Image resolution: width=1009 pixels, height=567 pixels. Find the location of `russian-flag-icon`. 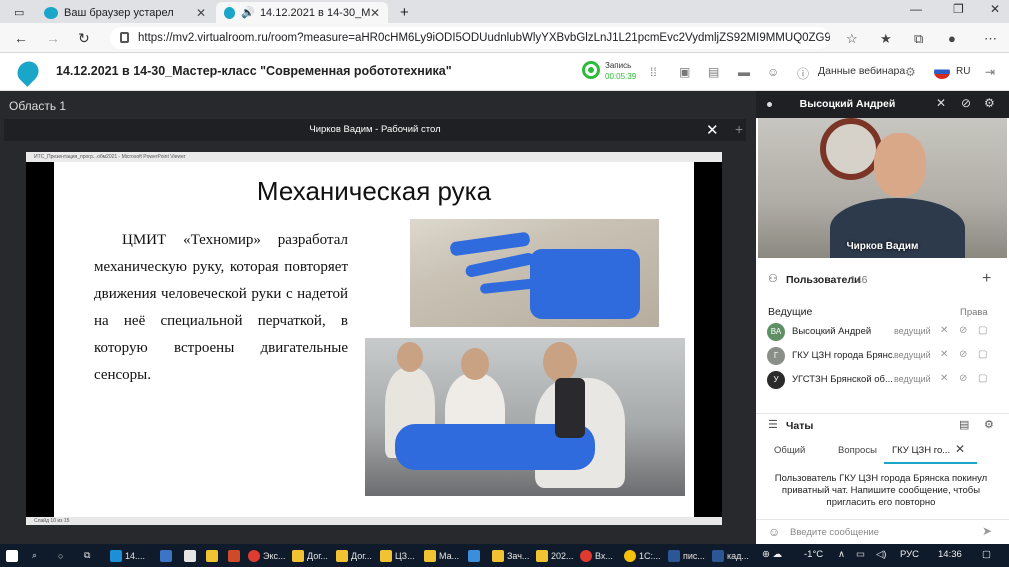

russian-flag-icon is located at coordinates (942, 72).